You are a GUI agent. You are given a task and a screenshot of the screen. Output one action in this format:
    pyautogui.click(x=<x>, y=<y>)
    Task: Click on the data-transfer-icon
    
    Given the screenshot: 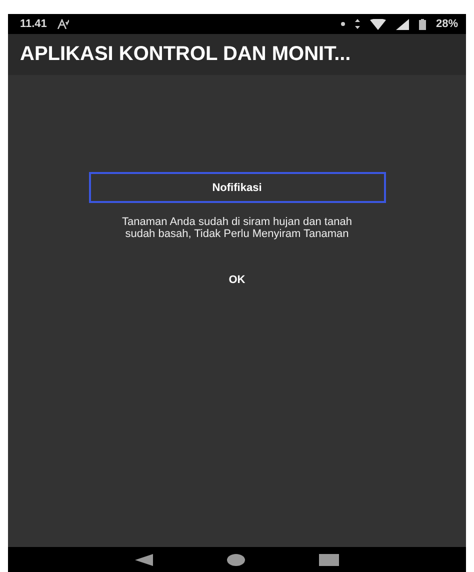 What is the action you would take?
    pyautogui.click(x=357, y=24)
    